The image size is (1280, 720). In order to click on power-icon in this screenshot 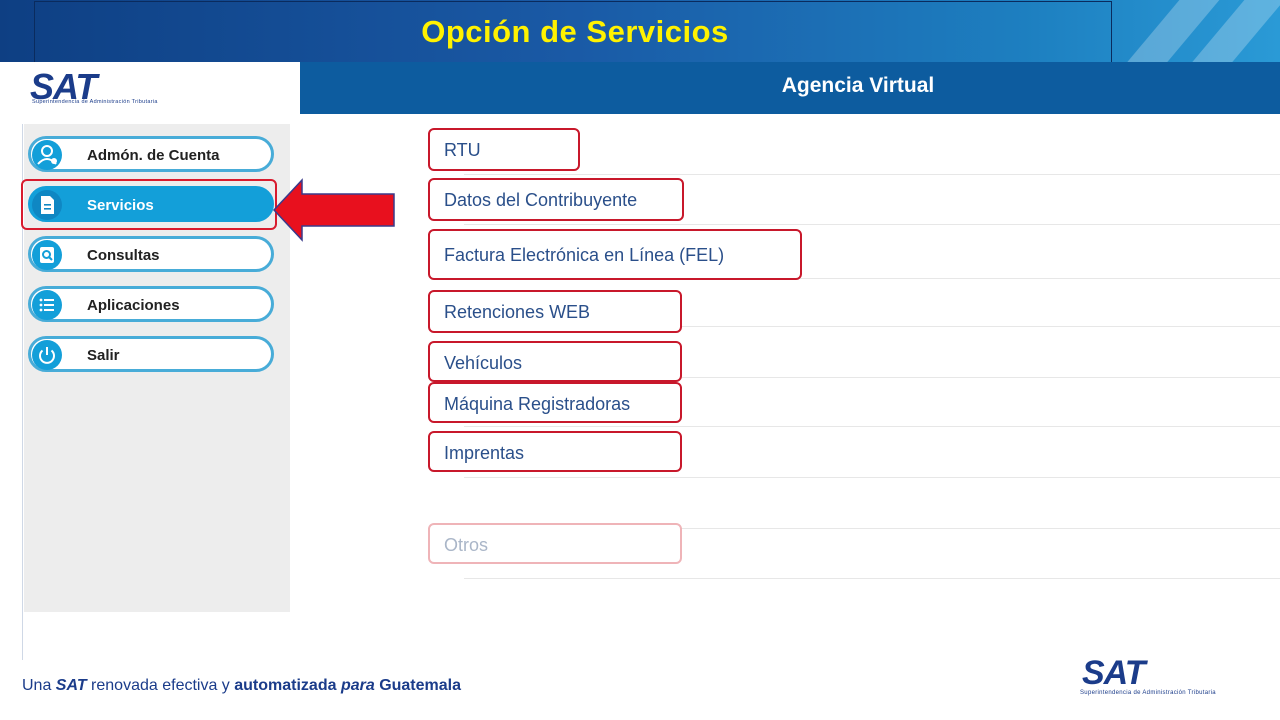, I will do `click(47, 355)`.